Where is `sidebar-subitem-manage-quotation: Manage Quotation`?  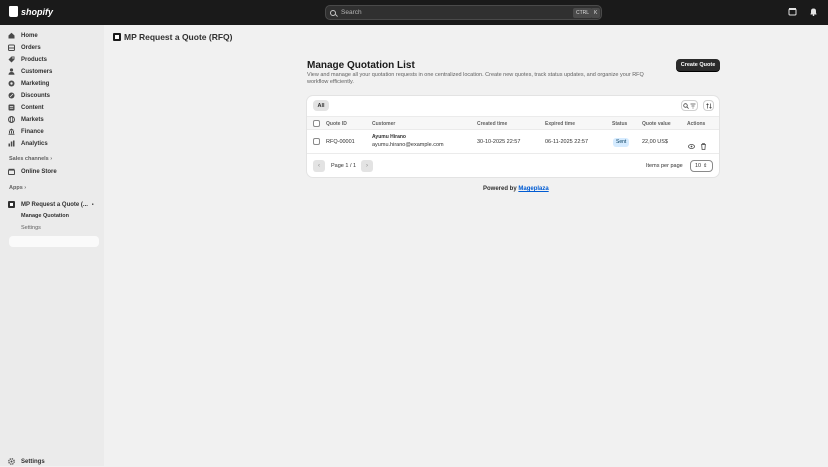 sidebar-subitem-manage-quotation: Manage Quotation is located at coordinates (45, 216).